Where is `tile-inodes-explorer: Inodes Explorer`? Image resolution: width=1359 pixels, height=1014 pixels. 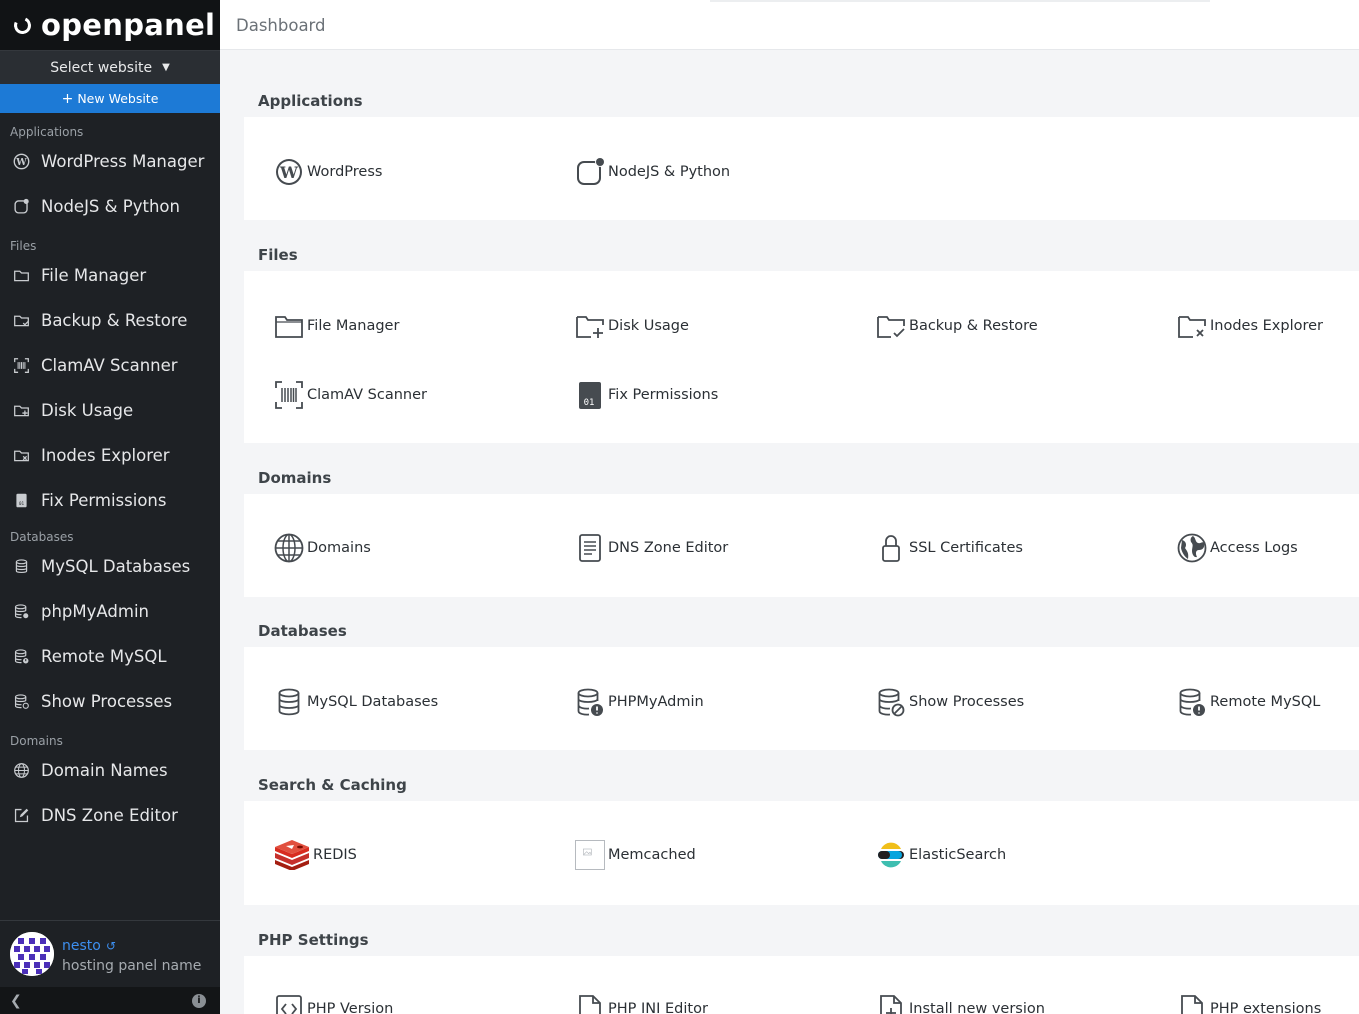
tile-inodes-explorer: Inodes Explorer is located at coordinates (1250, 326).